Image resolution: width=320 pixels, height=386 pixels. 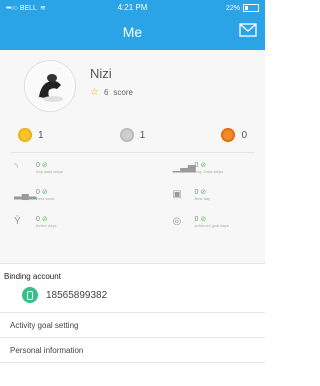 I want to click on page-title: Me, so click(x=132, y=32).